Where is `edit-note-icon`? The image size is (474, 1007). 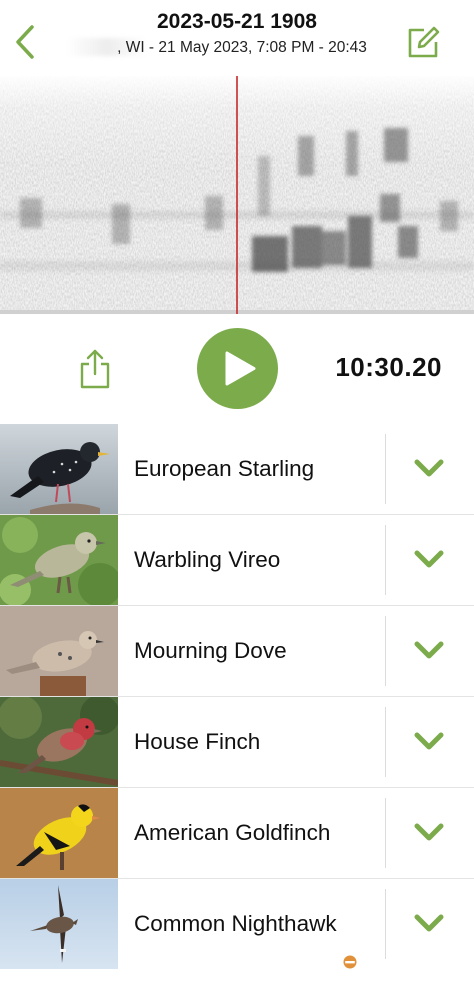 edit-note-icon is located at coordinates (424, 42).